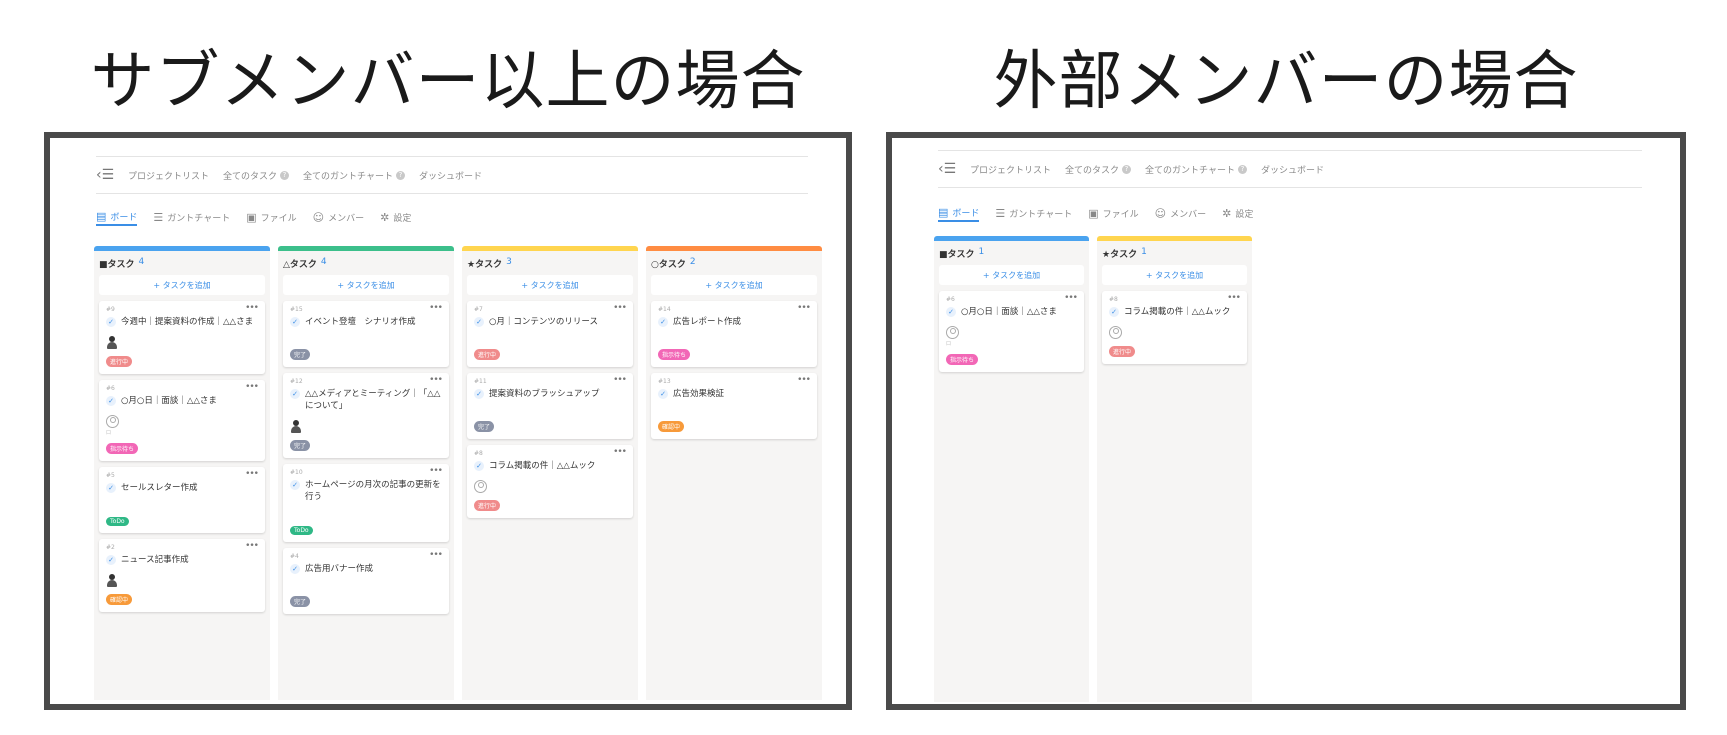 This screenshot has width=1727, height=735. I want to click on task-card: #10 ••• ✓ ホームページの月次の記事の更新を行う ToDo, so click(366, 503).